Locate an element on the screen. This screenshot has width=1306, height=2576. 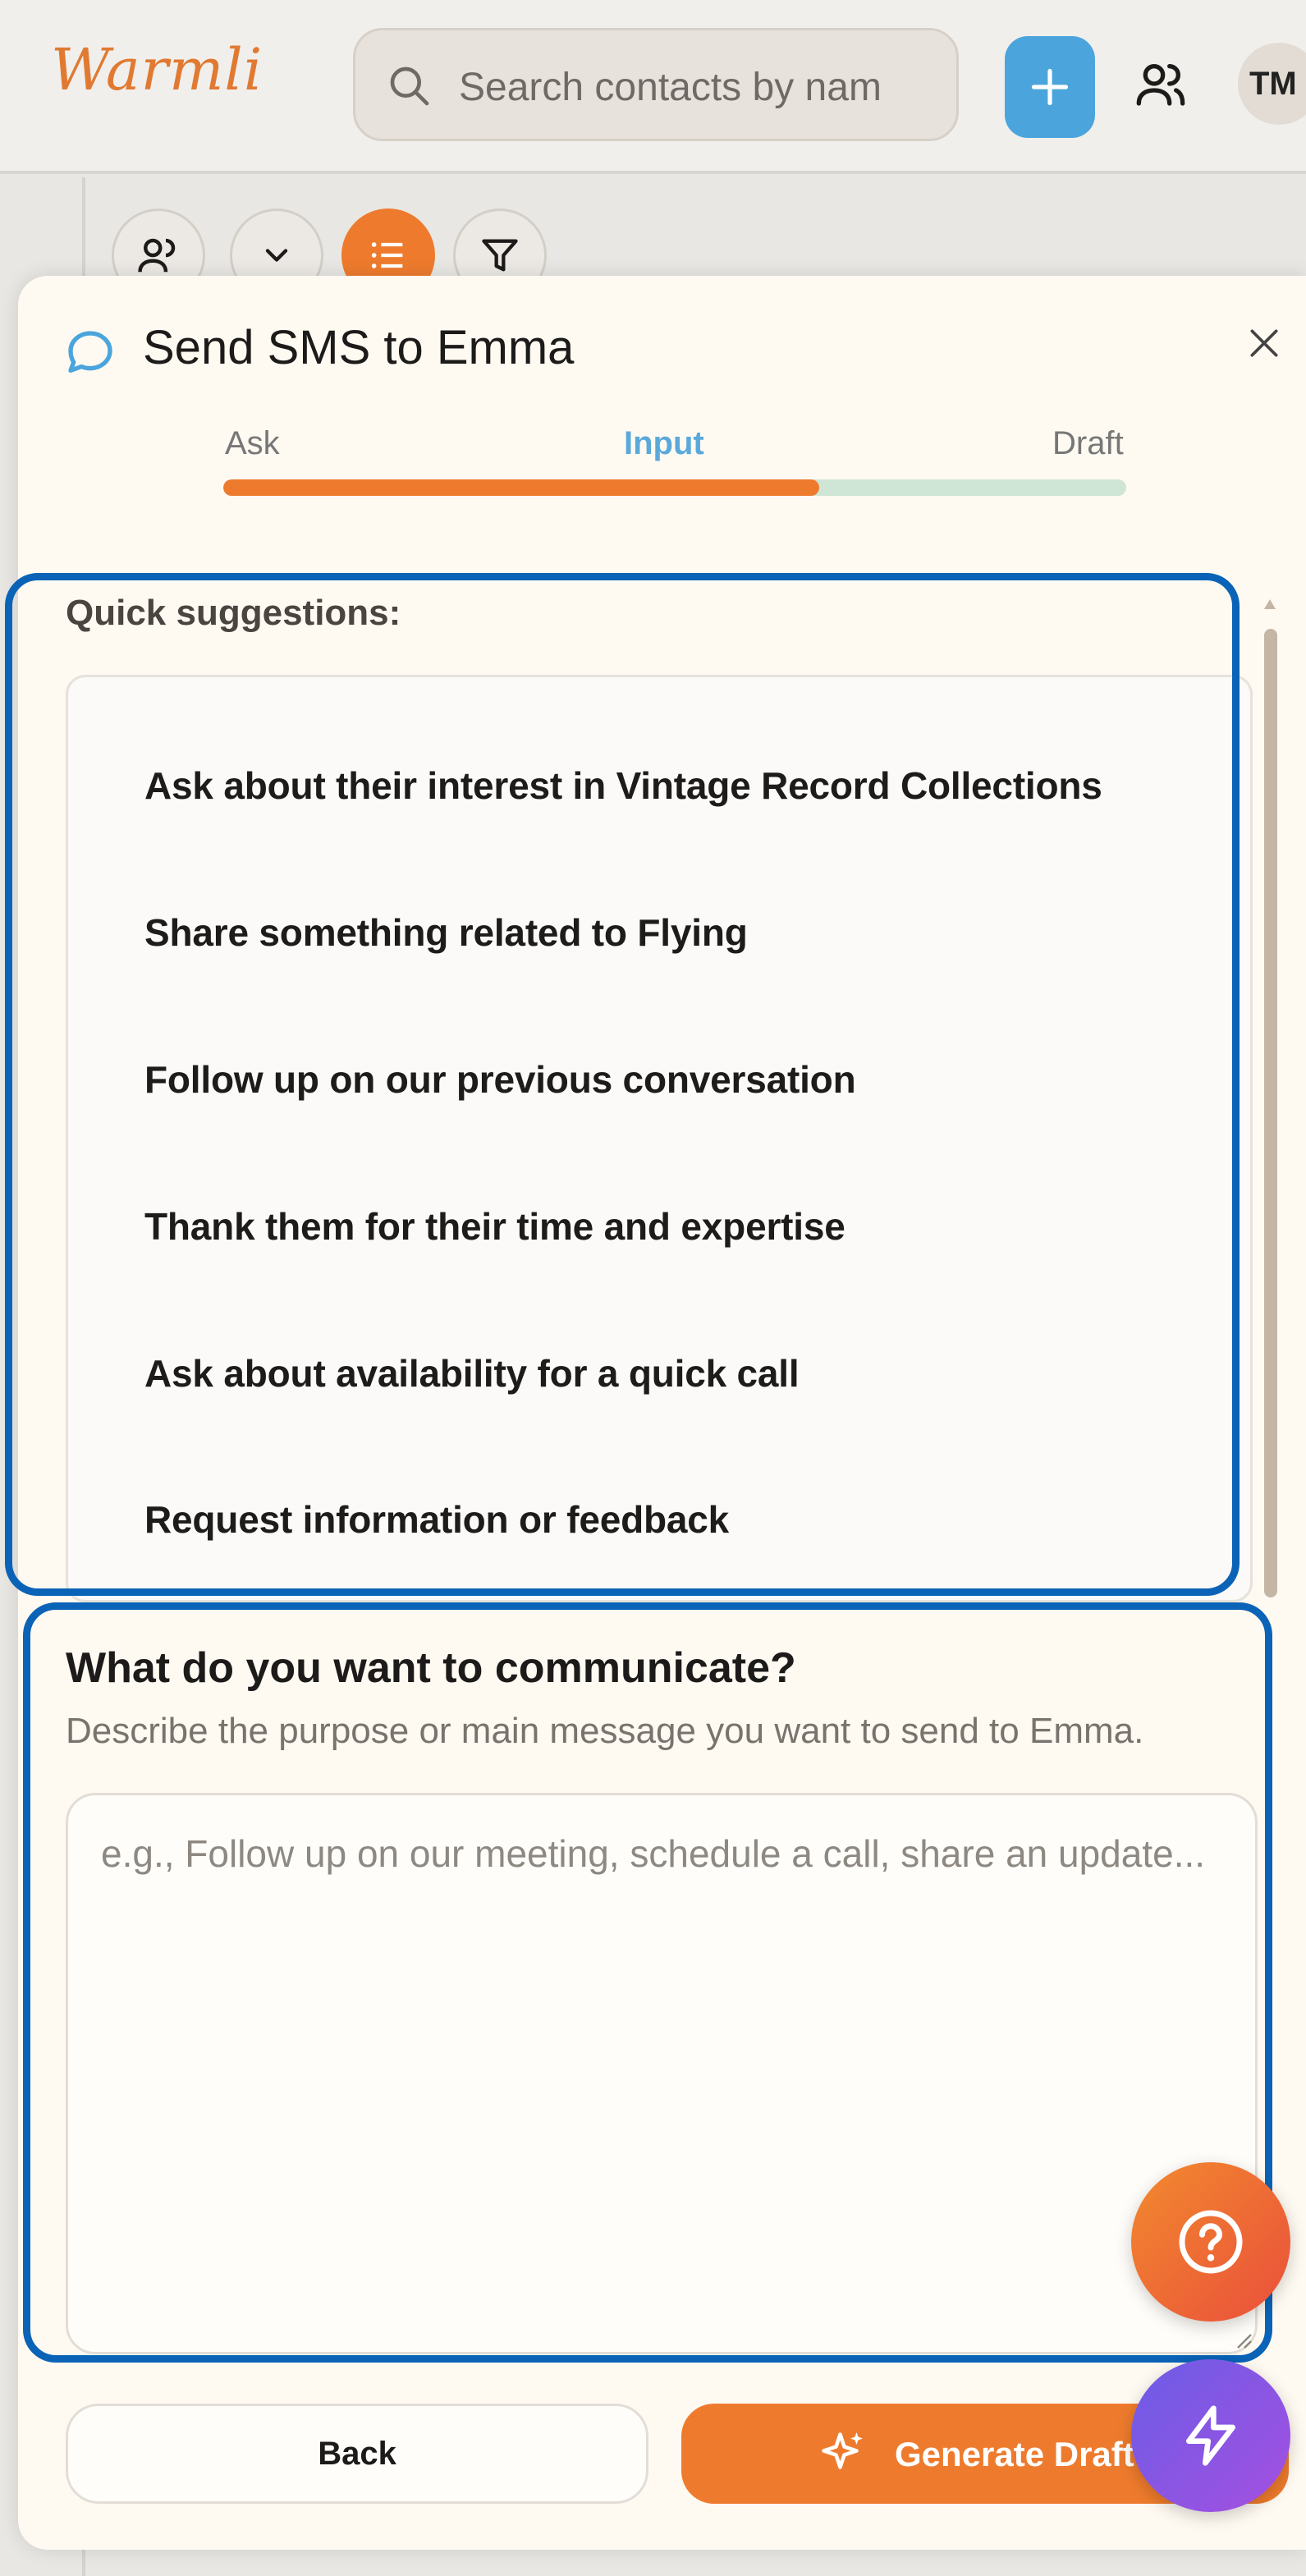
top-bar: Warmli Search contacts by nam TM is located at coordinates (653, 87).